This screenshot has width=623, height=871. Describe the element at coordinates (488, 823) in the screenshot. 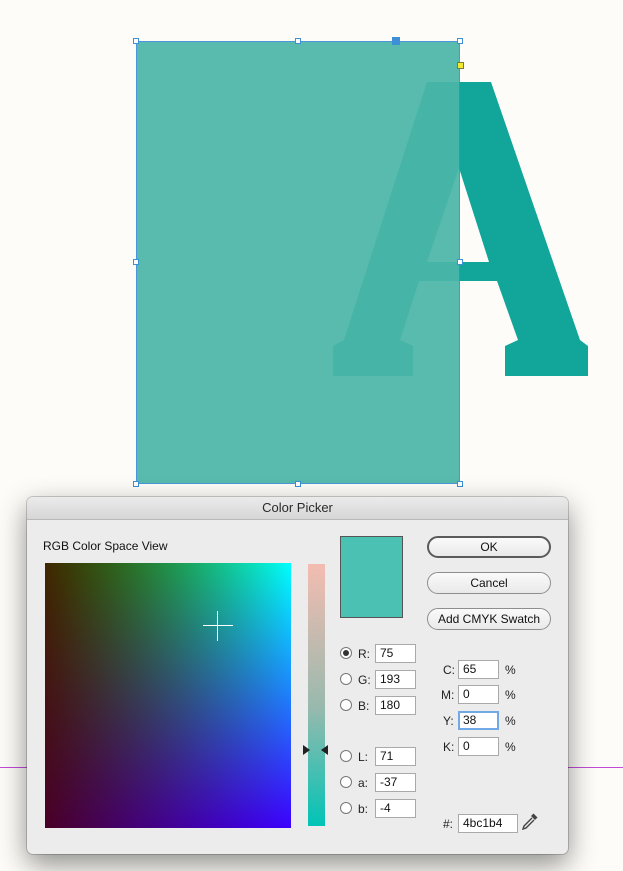

I see `hex-field: 4bc1b4` at that location.